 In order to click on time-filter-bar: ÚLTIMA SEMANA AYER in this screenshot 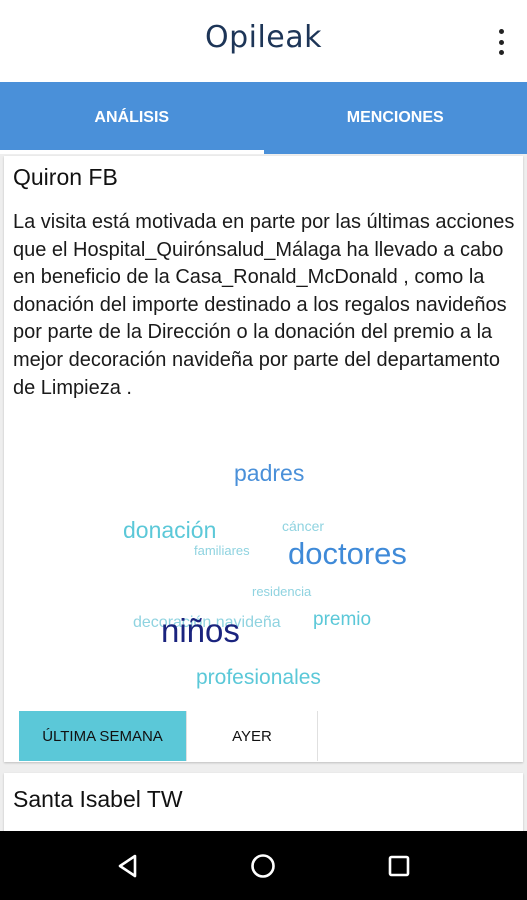, I will do `click(168, 736)`.